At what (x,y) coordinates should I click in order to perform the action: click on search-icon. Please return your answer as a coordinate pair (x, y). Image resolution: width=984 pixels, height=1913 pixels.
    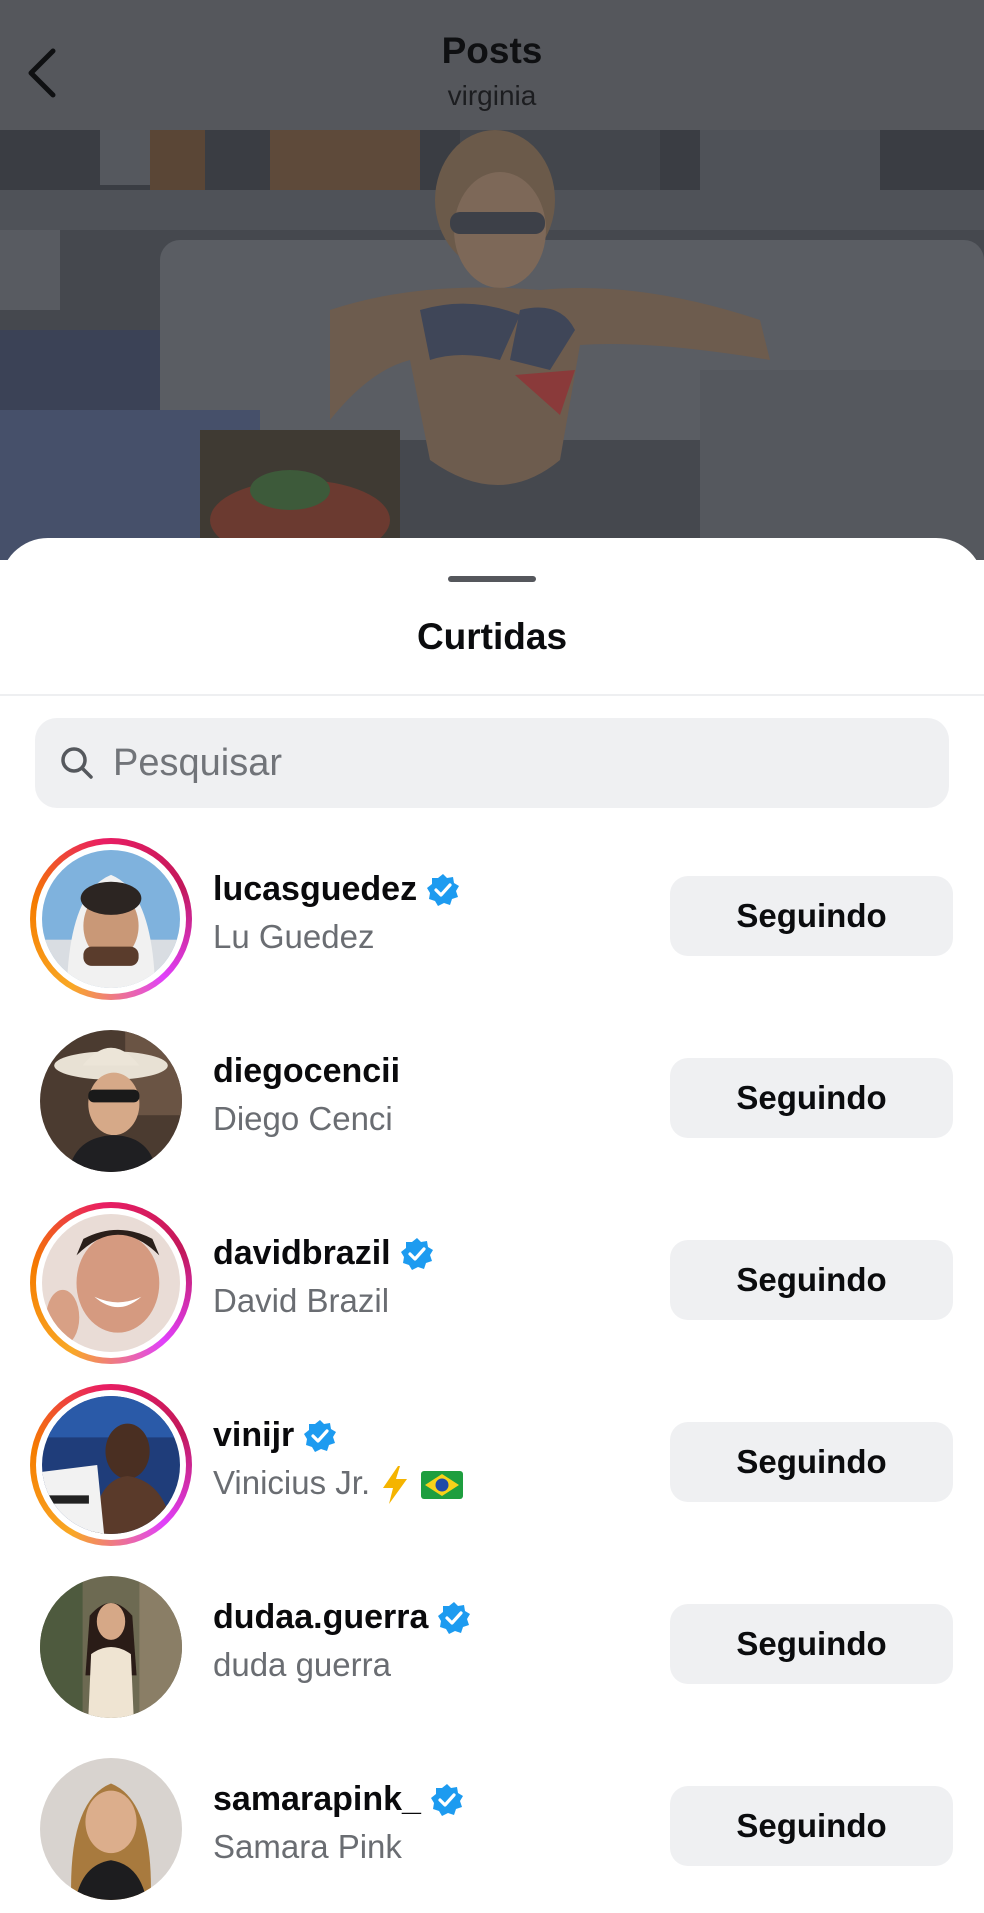
    Looking at the image, I should click on (77, 763).